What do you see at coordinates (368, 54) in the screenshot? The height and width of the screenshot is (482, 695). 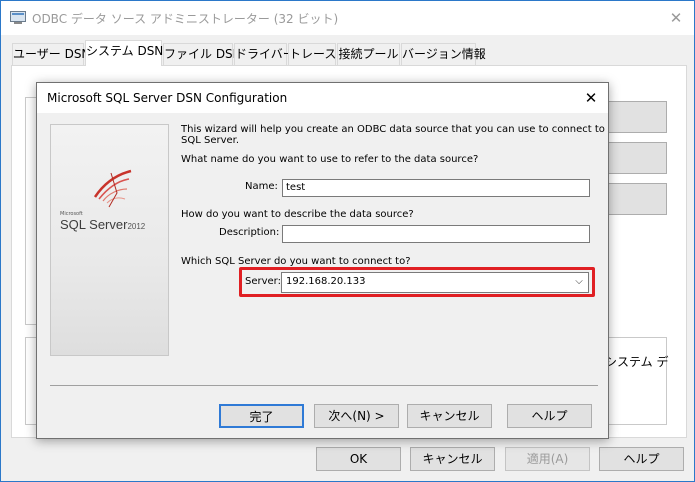 I see `tab-connection-pool: 接続プール` at bounding box center [368, 54].